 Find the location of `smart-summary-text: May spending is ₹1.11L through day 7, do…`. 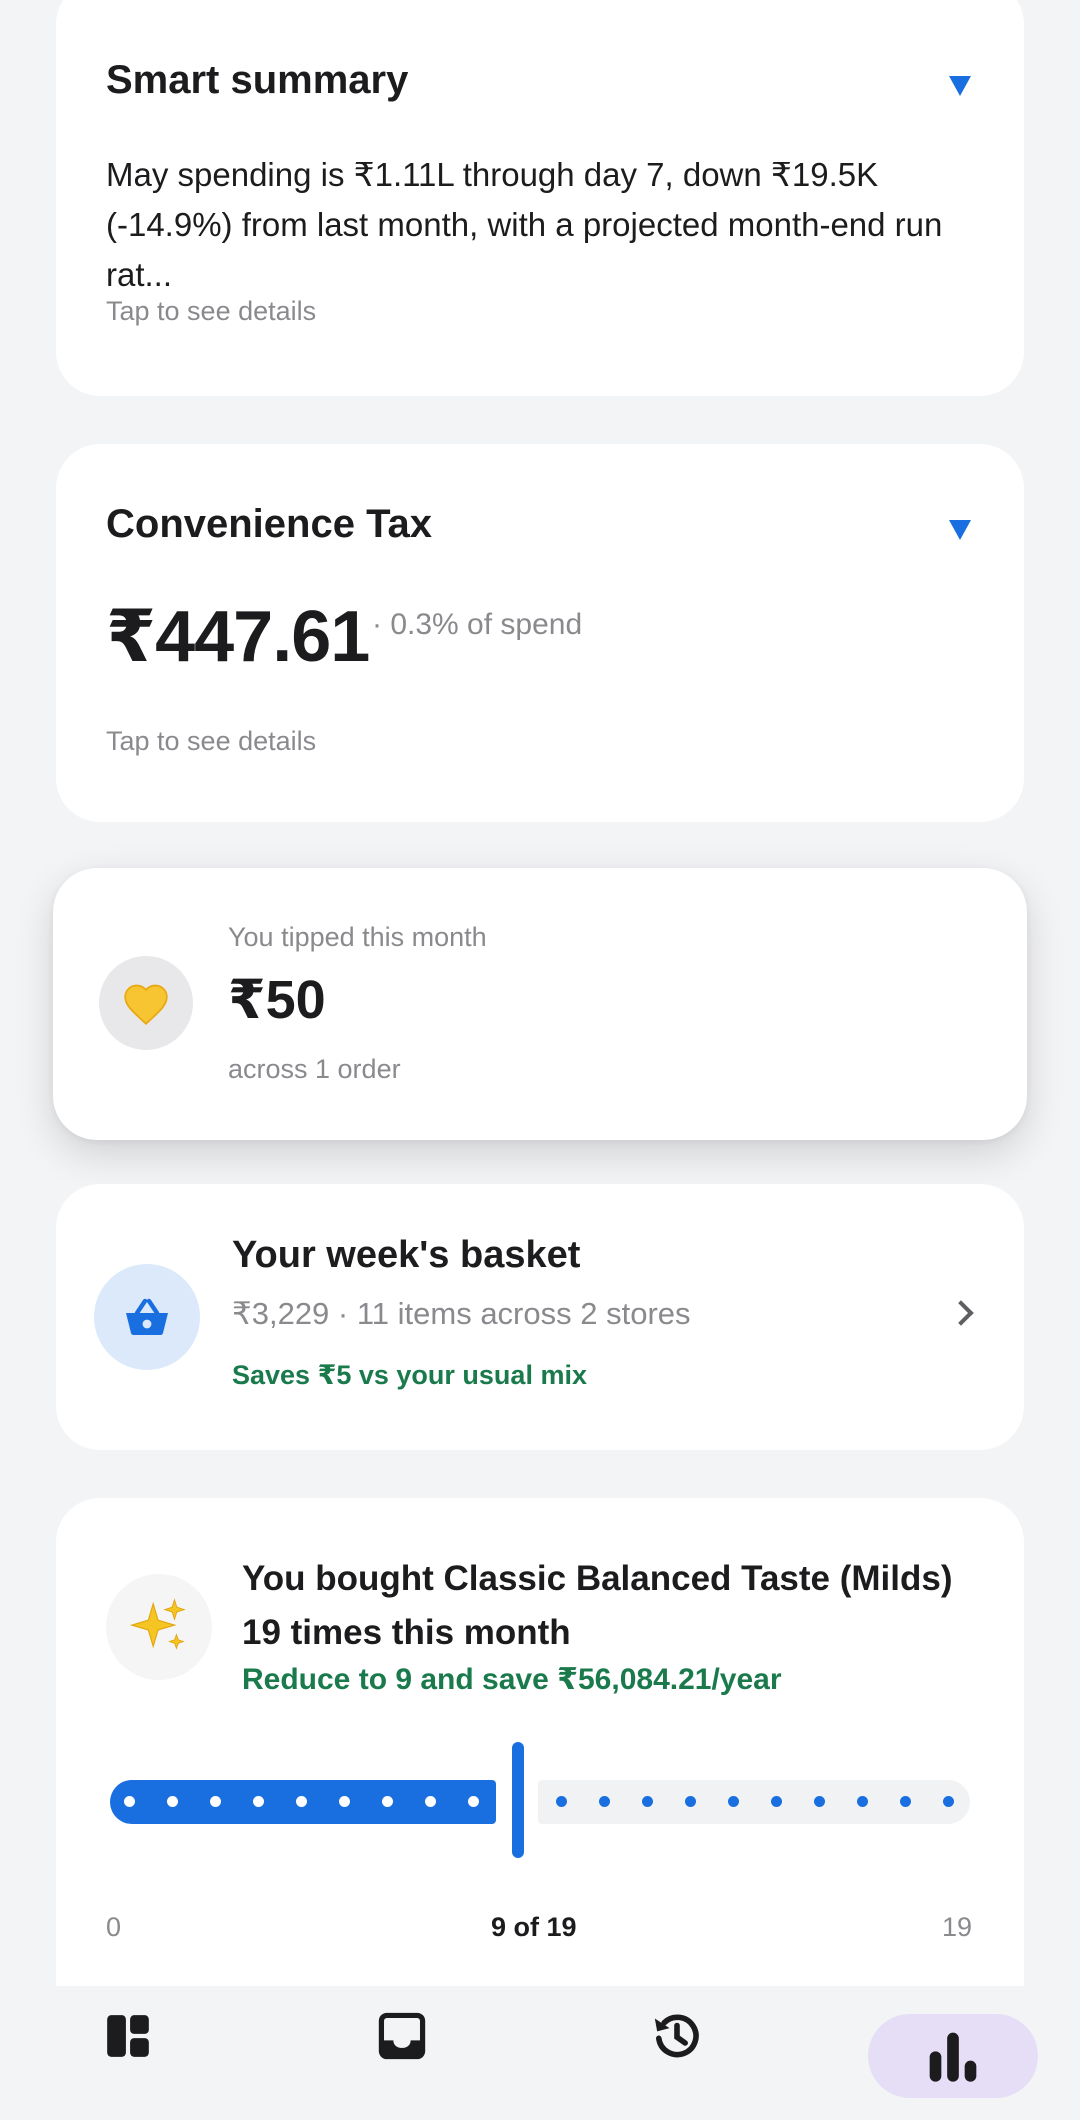

smart-summary-text: May spending is ₹1.11L through day 7, do… is located at coordinates (524, 224).